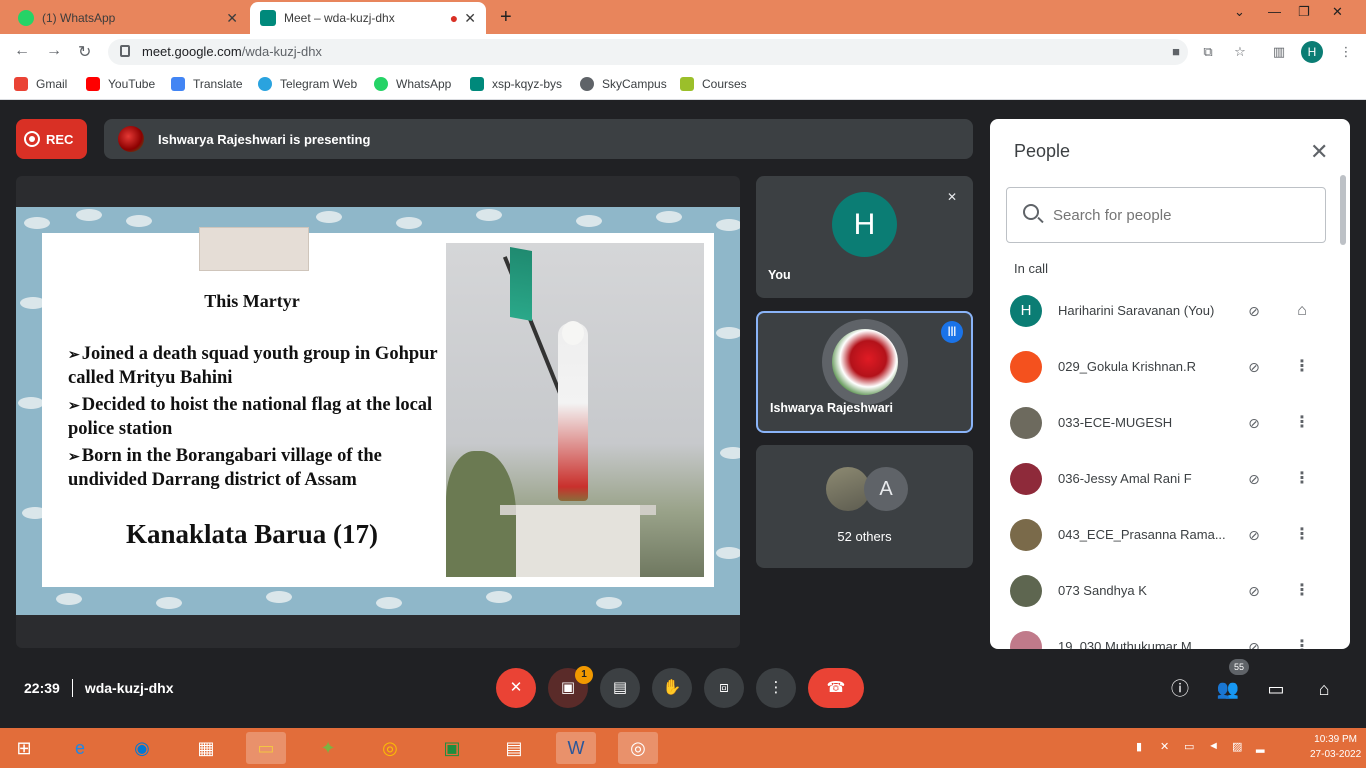 Image resolution: width=1366 pixels, height=768 pixels. What do you see at coordinates (252, 301) in the screenshot?
I see `slide-title: This Martyr` at bounding box center [252, 301].